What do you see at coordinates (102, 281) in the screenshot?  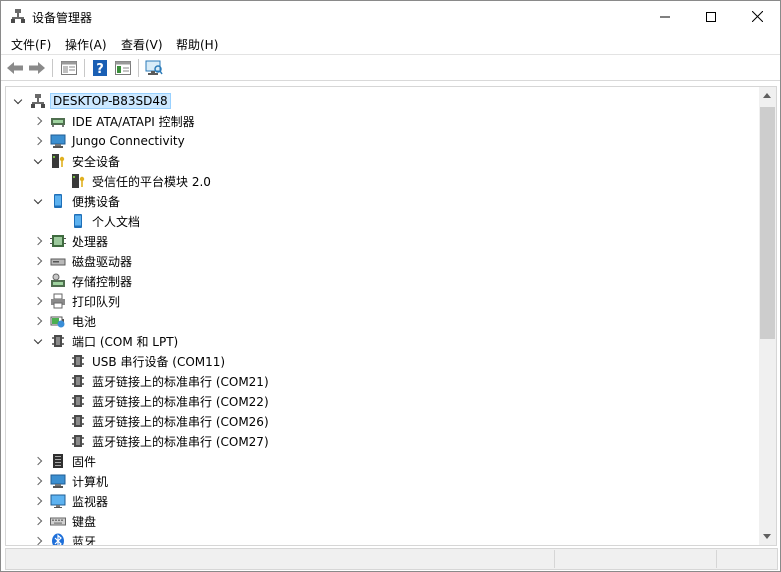 I see `tree-item-label: 存储控制器` at bounding box center [102, 281].